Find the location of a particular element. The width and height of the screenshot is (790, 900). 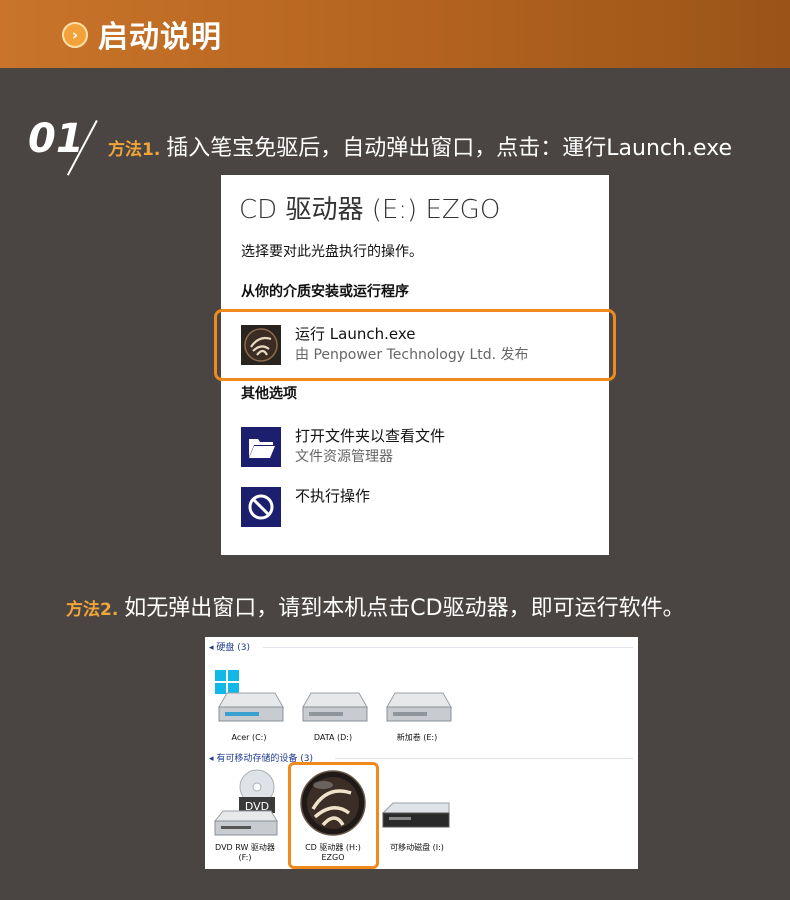

step-number: 01 is located at coordinates (56, 139).